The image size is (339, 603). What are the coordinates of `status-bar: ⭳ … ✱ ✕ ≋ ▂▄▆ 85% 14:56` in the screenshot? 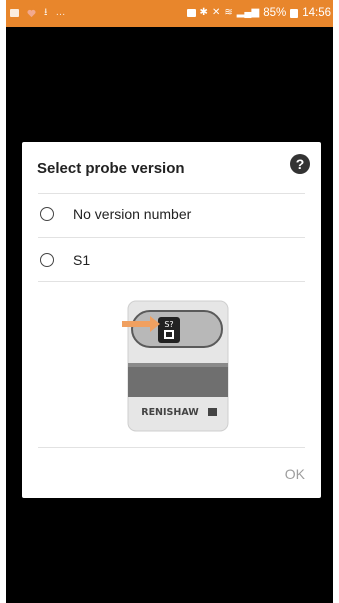 It's located at (169, 13).